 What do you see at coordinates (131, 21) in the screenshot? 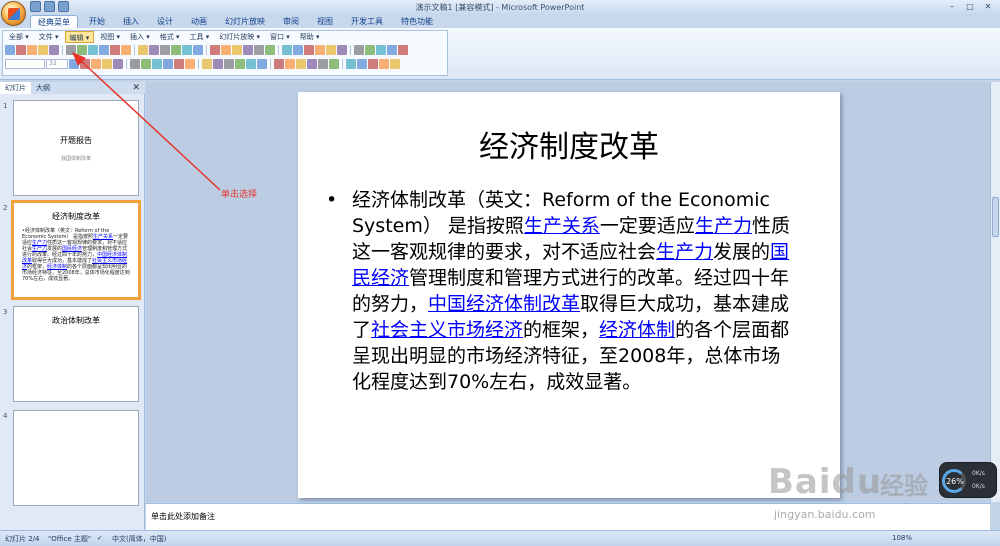
I see `ribbon-tab: 插入` at bounding box center [131, 21].